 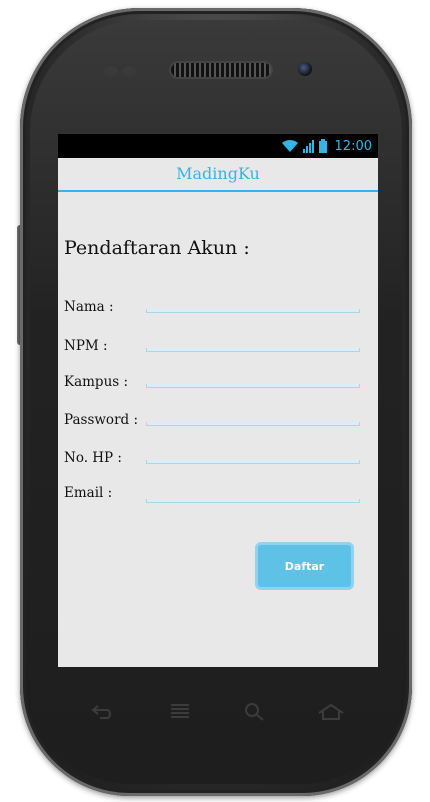 What do you see at coordinates (101, 420) in the screenshot?
I see `password-label: Password :` at bounding box center [101, 420].